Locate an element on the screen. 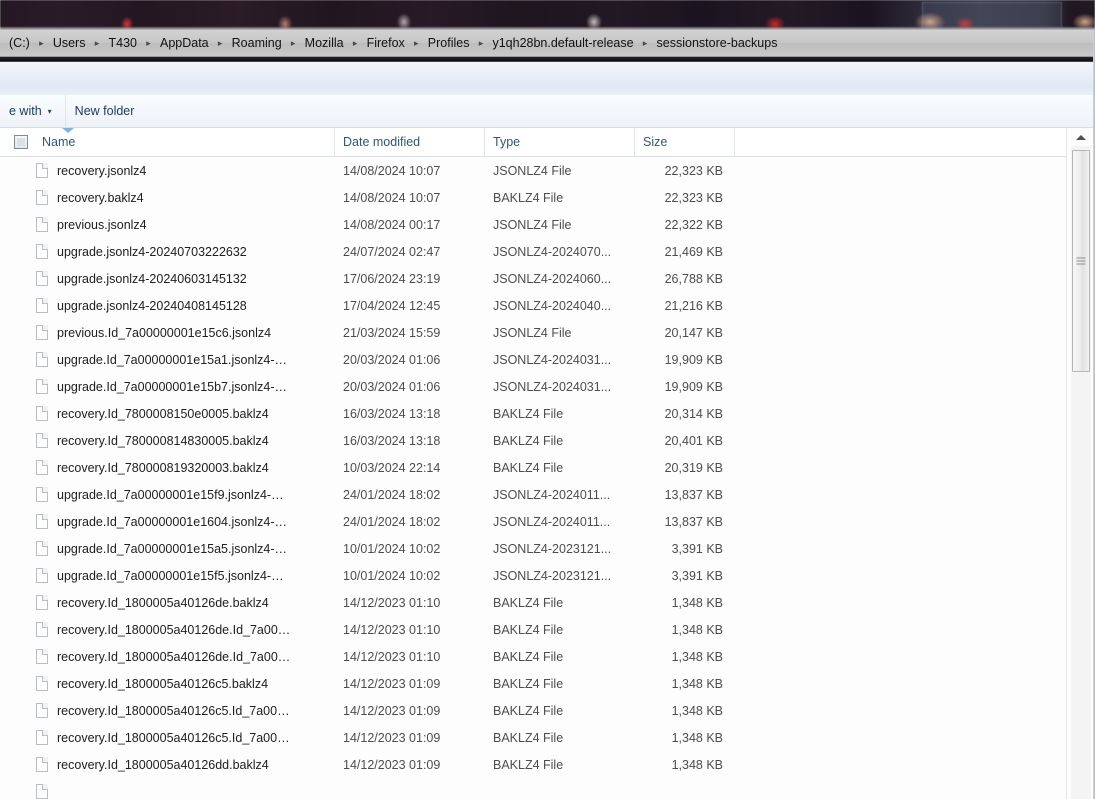 This screenshot has height=799, width=1095. explorer-toolbar: e with ▾ New folder is located at coordinates (547, 111).